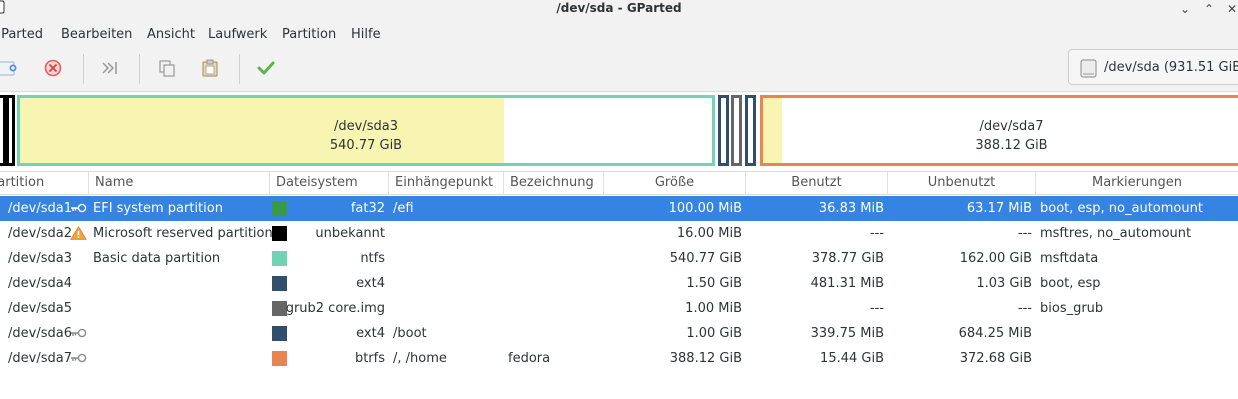 This screenshot has height=399, width=1238. I want to click on copy-icon, so click(167, 68).